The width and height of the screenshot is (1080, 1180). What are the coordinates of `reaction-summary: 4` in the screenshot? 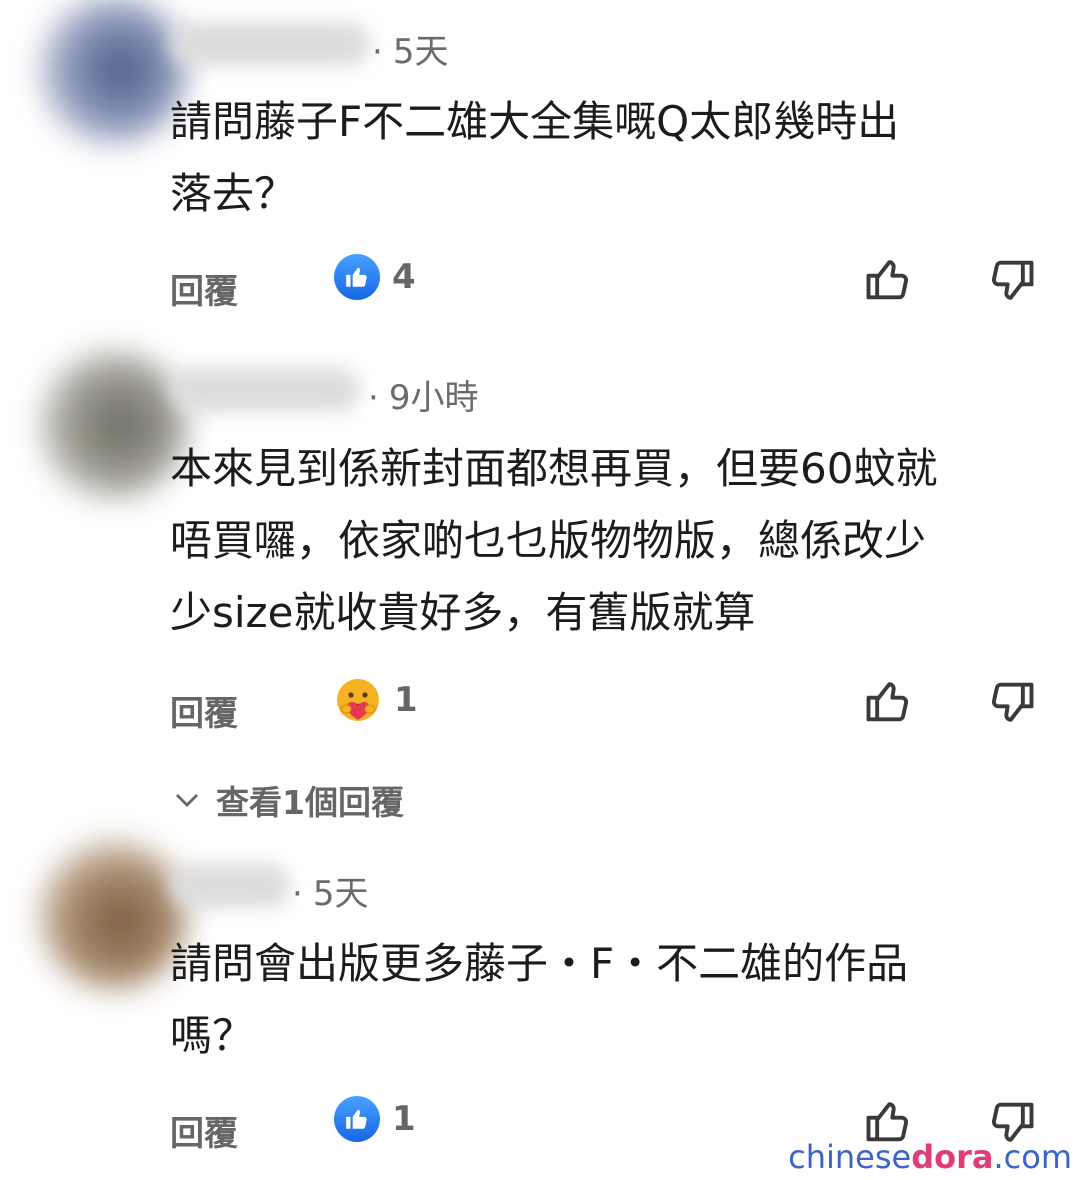 It's located at (375, 277).